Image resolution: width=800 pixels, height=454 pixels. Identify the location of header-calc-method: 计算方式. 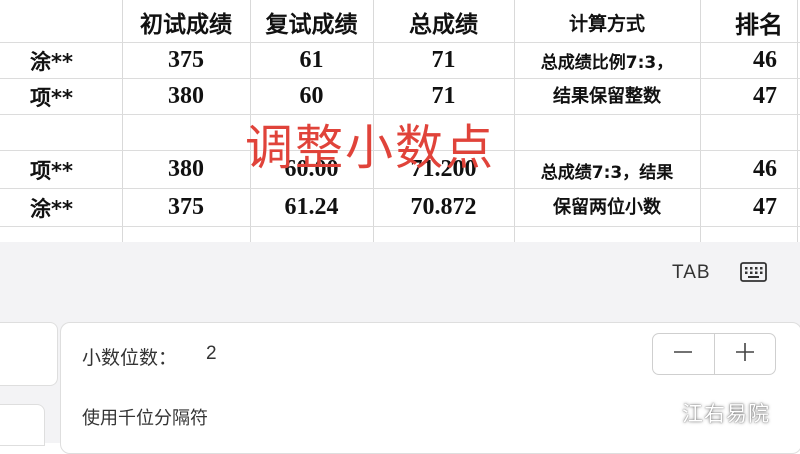
(607, 22).